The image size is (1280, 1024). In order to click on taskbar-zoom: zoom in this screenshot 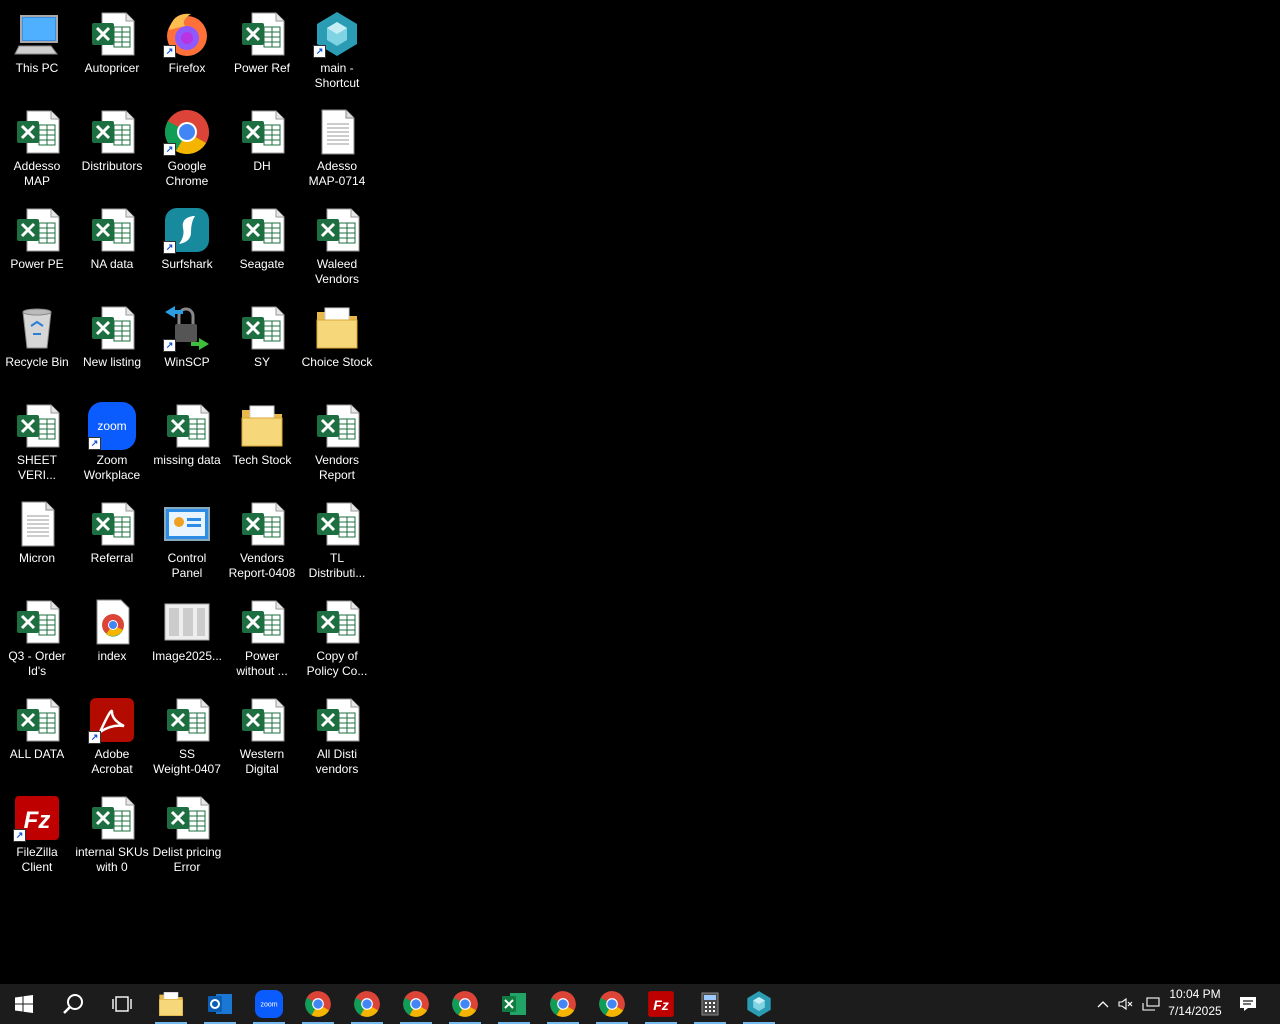, I will do `click(269, 1004)`.